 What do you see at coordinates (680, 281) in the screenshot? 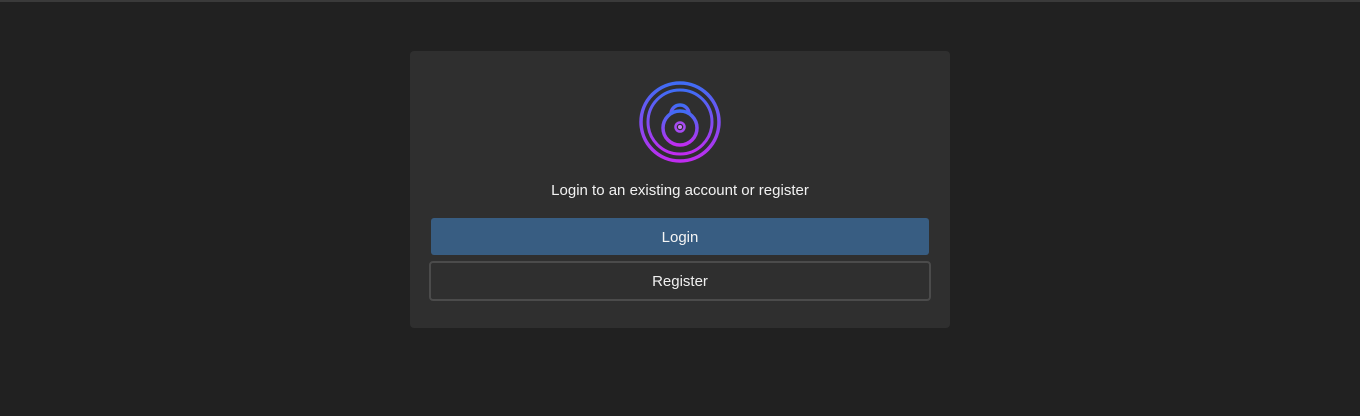
I see `register-button: Register` at bounding box center [680, 281].